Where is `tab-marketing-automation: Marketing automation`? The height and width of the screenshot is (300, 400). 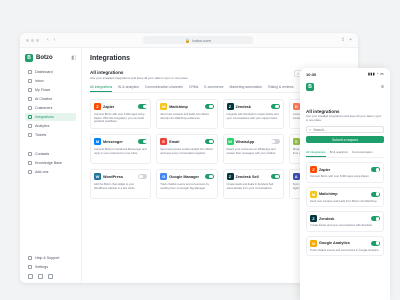
tab-marketing-automation: Marketing automation is located at coordinates (246, 88).